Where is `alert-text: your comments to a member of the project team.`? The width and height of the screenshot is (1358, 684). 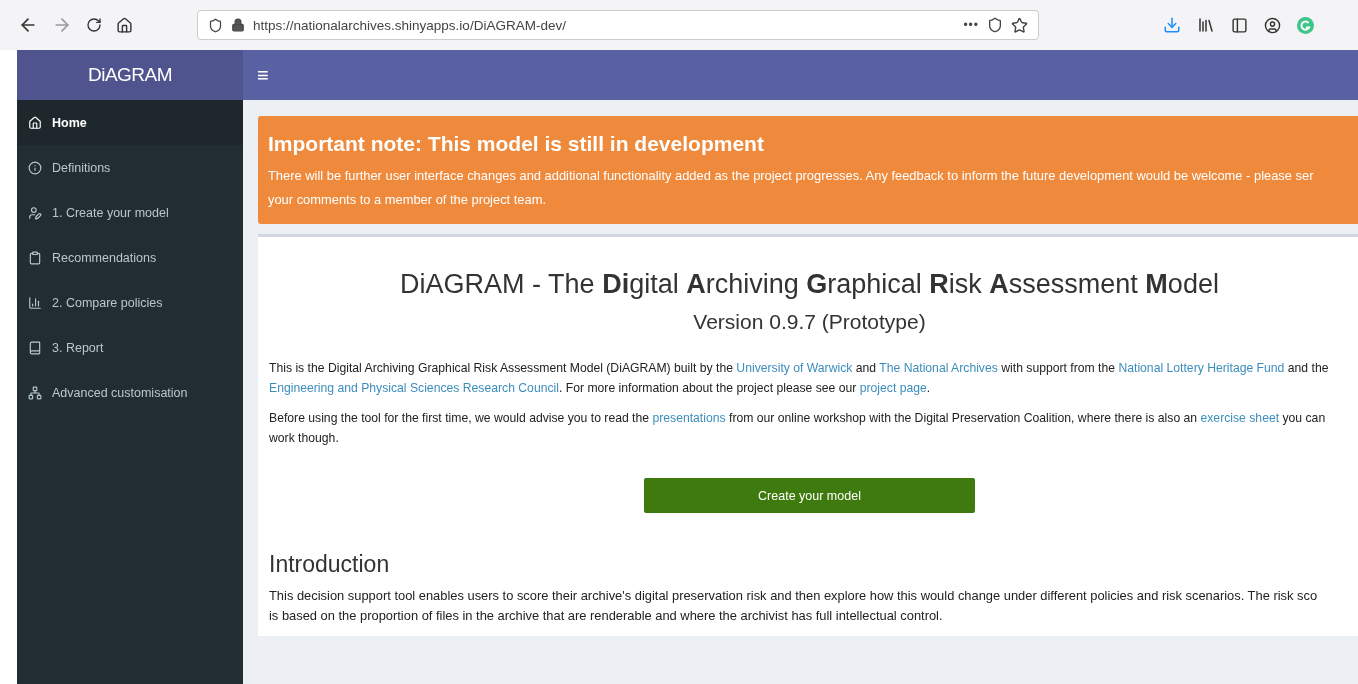 alert-text: your comments to a member of the project team. is located at coordinates (407, 200).